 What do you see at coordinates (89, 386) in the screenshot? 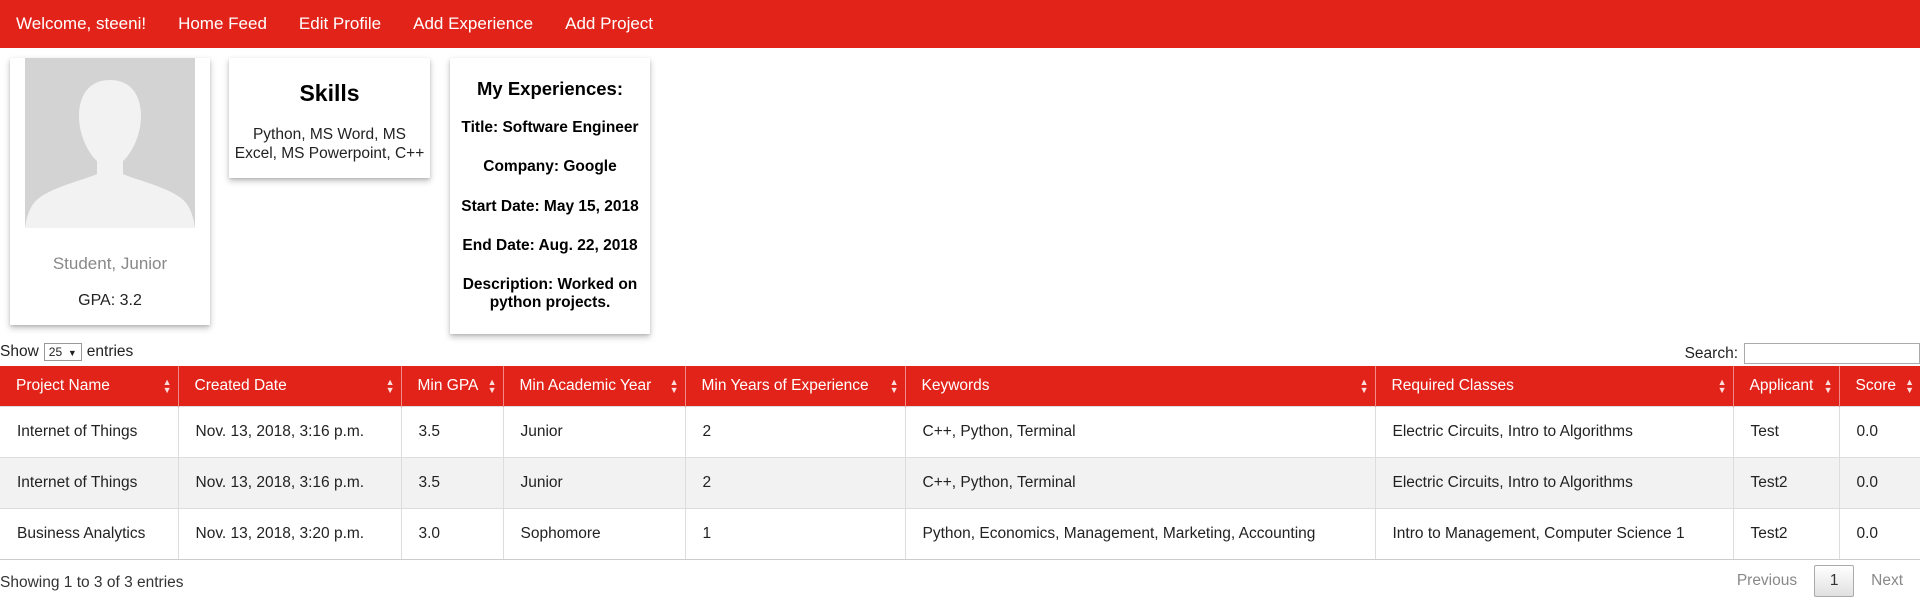
I see `column-header-project-name: Project Name ▲ ▼` at bounding box center [89, 386].